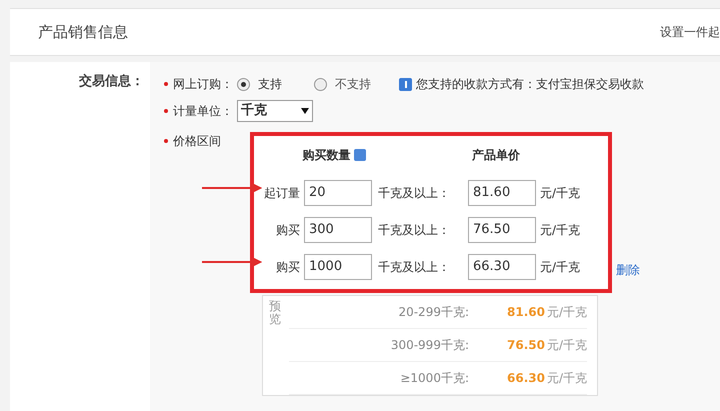  I want to click on radio-label: 支持, so click(270, 84).